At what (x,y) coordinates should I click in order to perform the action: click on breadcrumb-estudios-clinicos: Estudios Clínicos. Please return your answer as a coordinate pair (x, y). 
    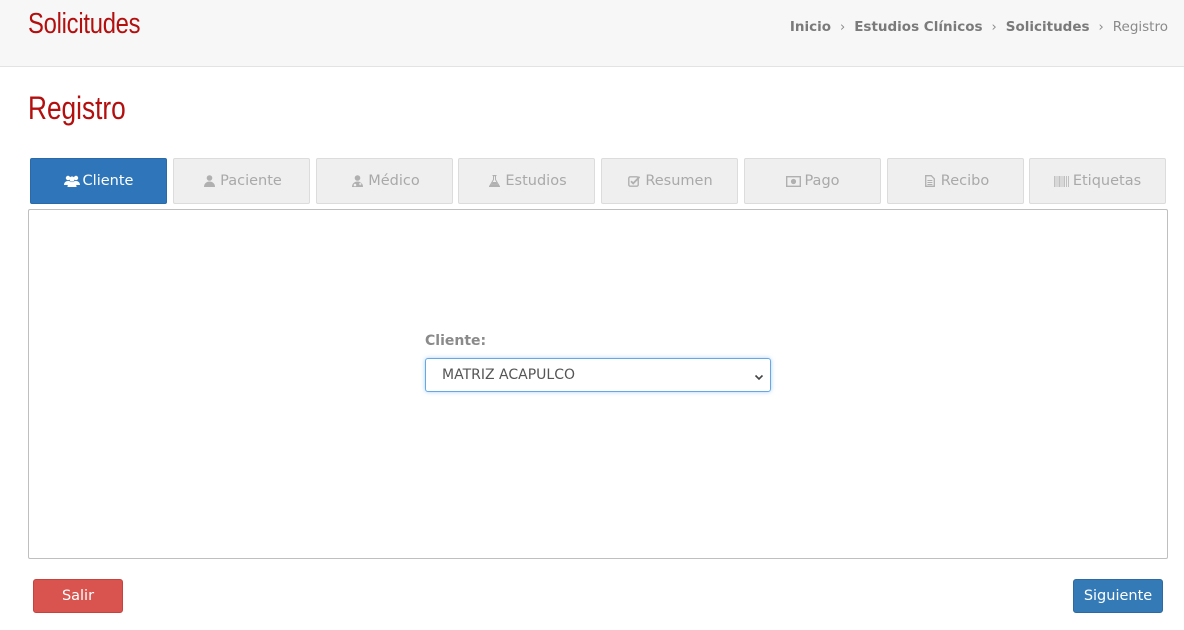
    Looking at the image, I should click on (918, 27).